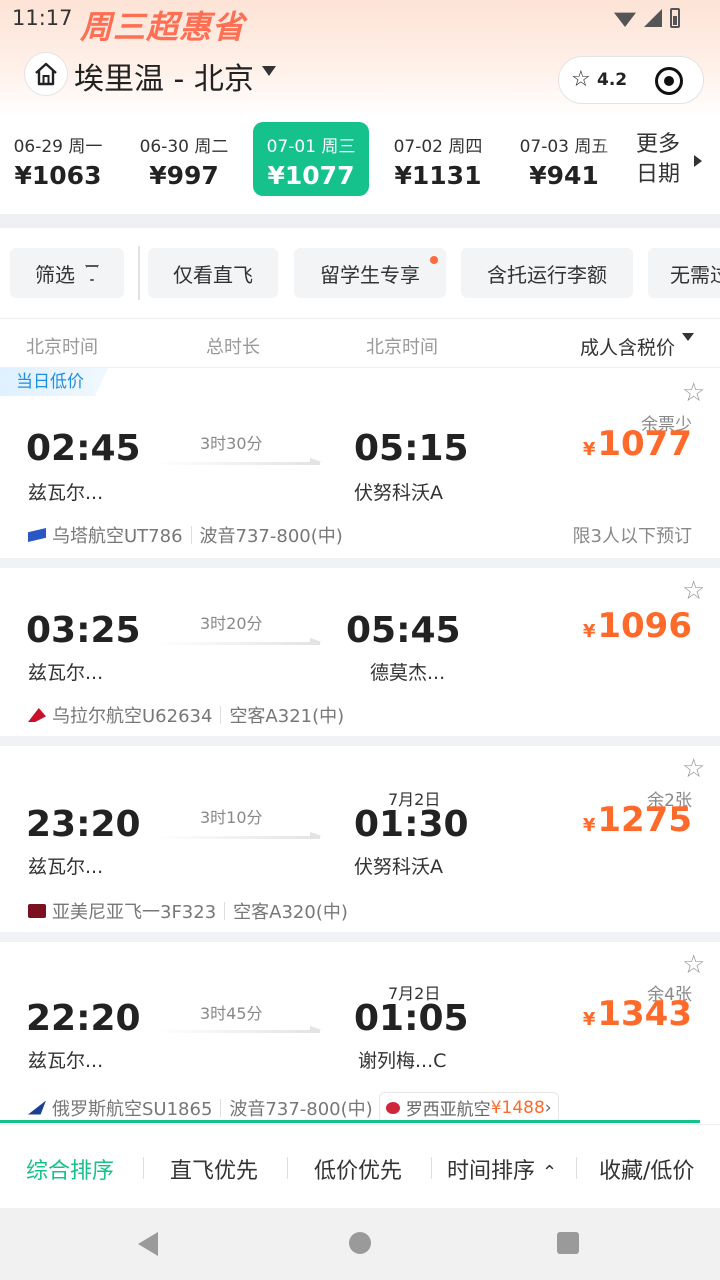  I want to click on chevron-right-icon: ›, so click(548, 1107).